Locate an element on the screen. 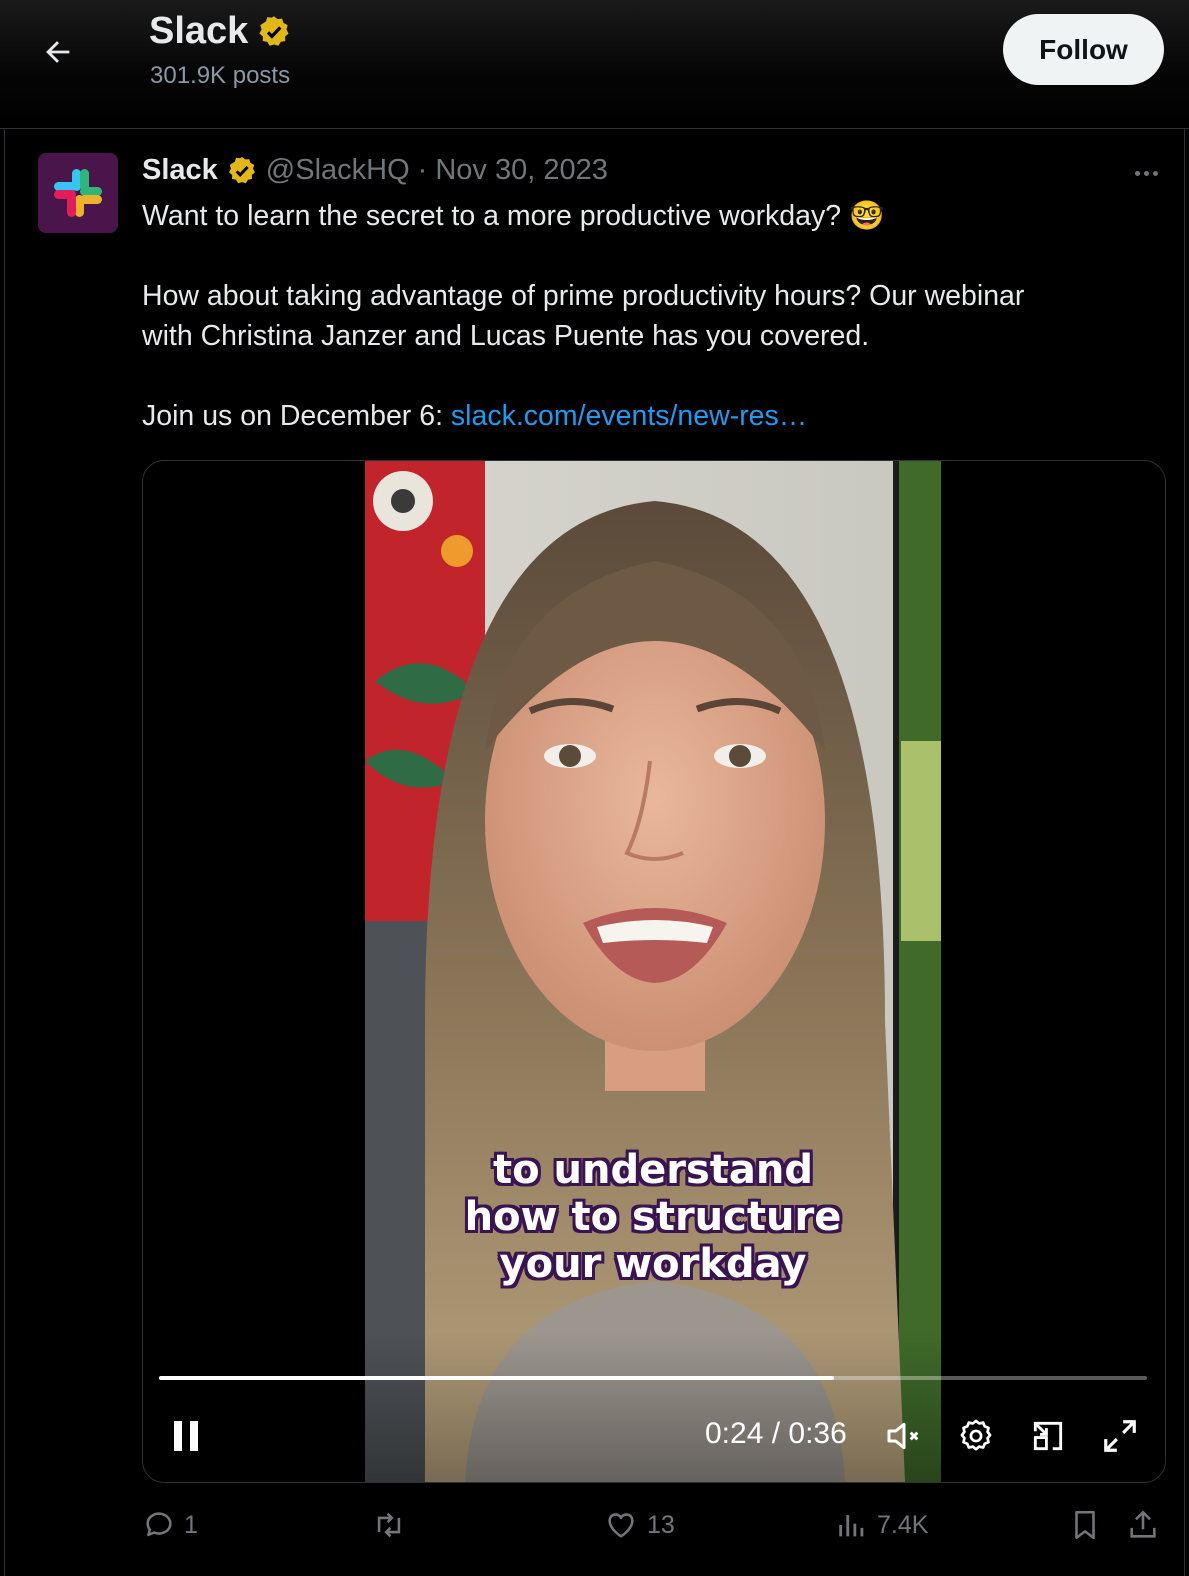 Image resolution: width=1189 pixels, height=1576 pixels. follow-button: Follow is located at coordinates (1083, 49).